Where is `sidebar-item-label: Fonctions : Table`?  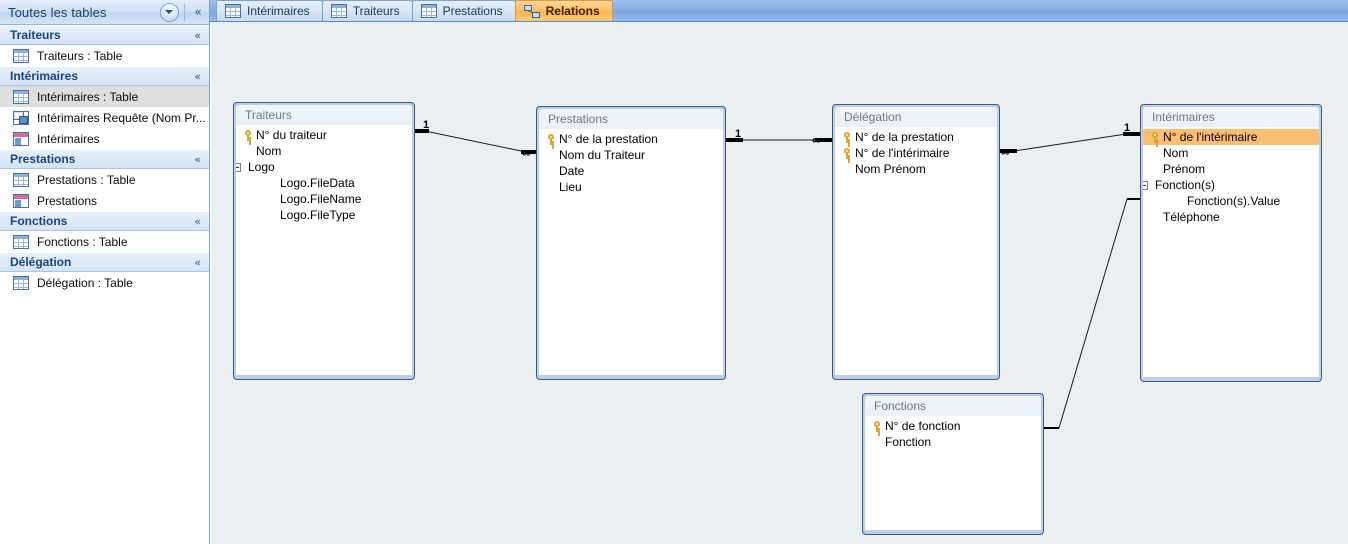 sidebar-item-label: Fonctions : Table is located at coordinates (82, 241).